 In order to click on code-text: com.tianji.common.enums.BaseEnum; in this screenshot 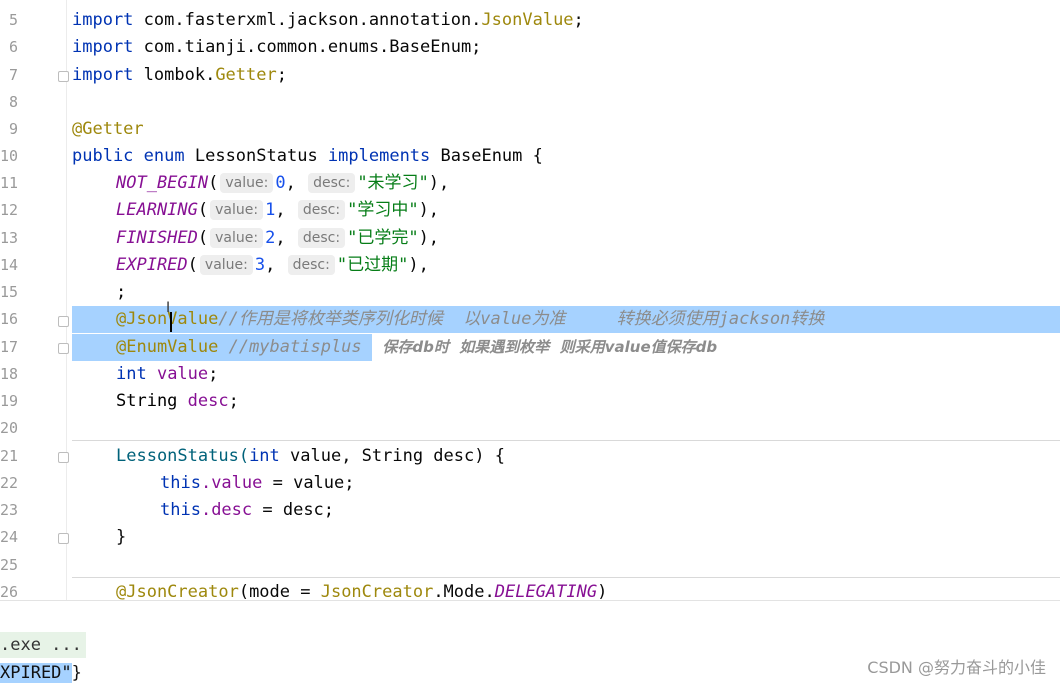, I will do `click(307, 47)`.